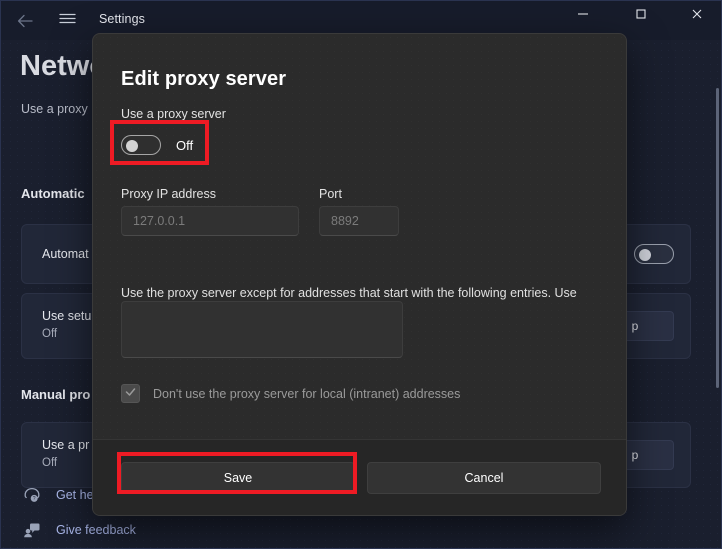 Image resolution: width=722 pixels, height=549 pixels. Describe the element at coordinates (53, 193) in the screenshot. I see `section-heading-automatic: Automatic` at that location.